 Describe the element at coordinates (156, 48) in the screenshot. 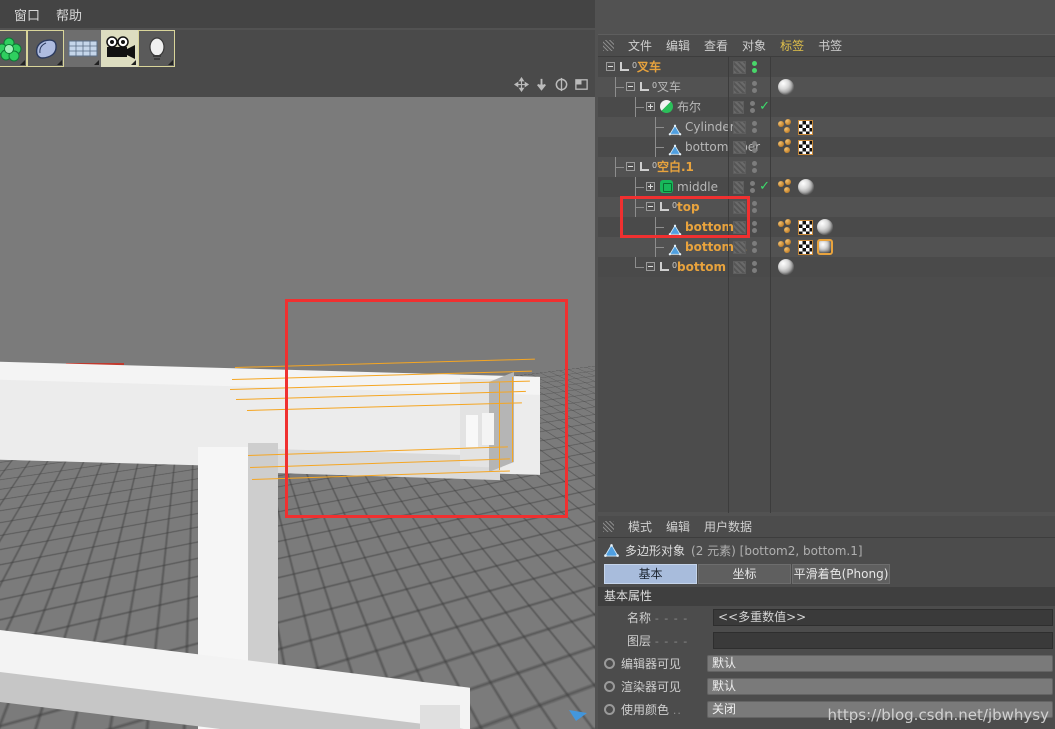

I see `light-icon-button` at that location.